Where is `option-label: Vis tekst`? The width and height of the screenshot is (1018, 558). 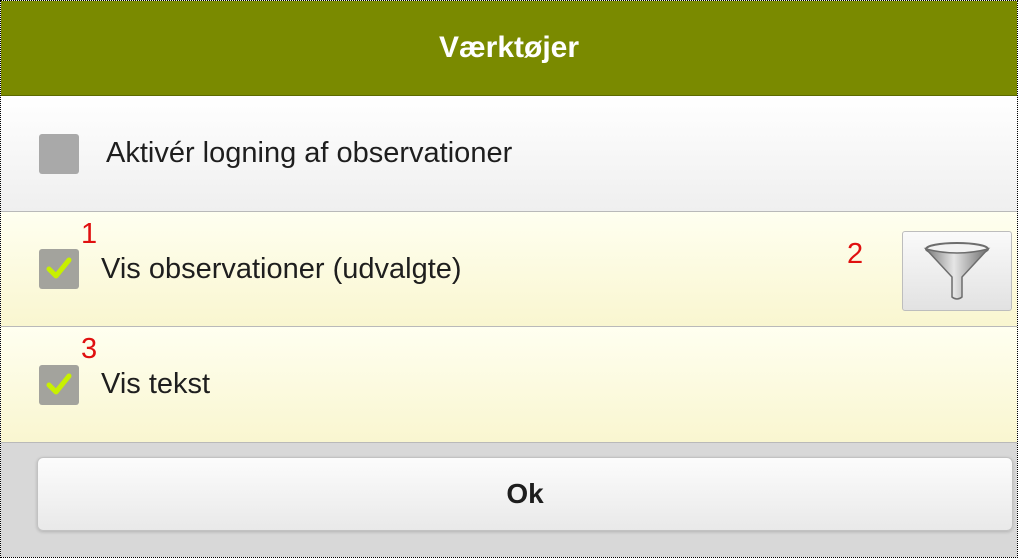 option-label: Vis tekst is located at coordinates (156, 384).